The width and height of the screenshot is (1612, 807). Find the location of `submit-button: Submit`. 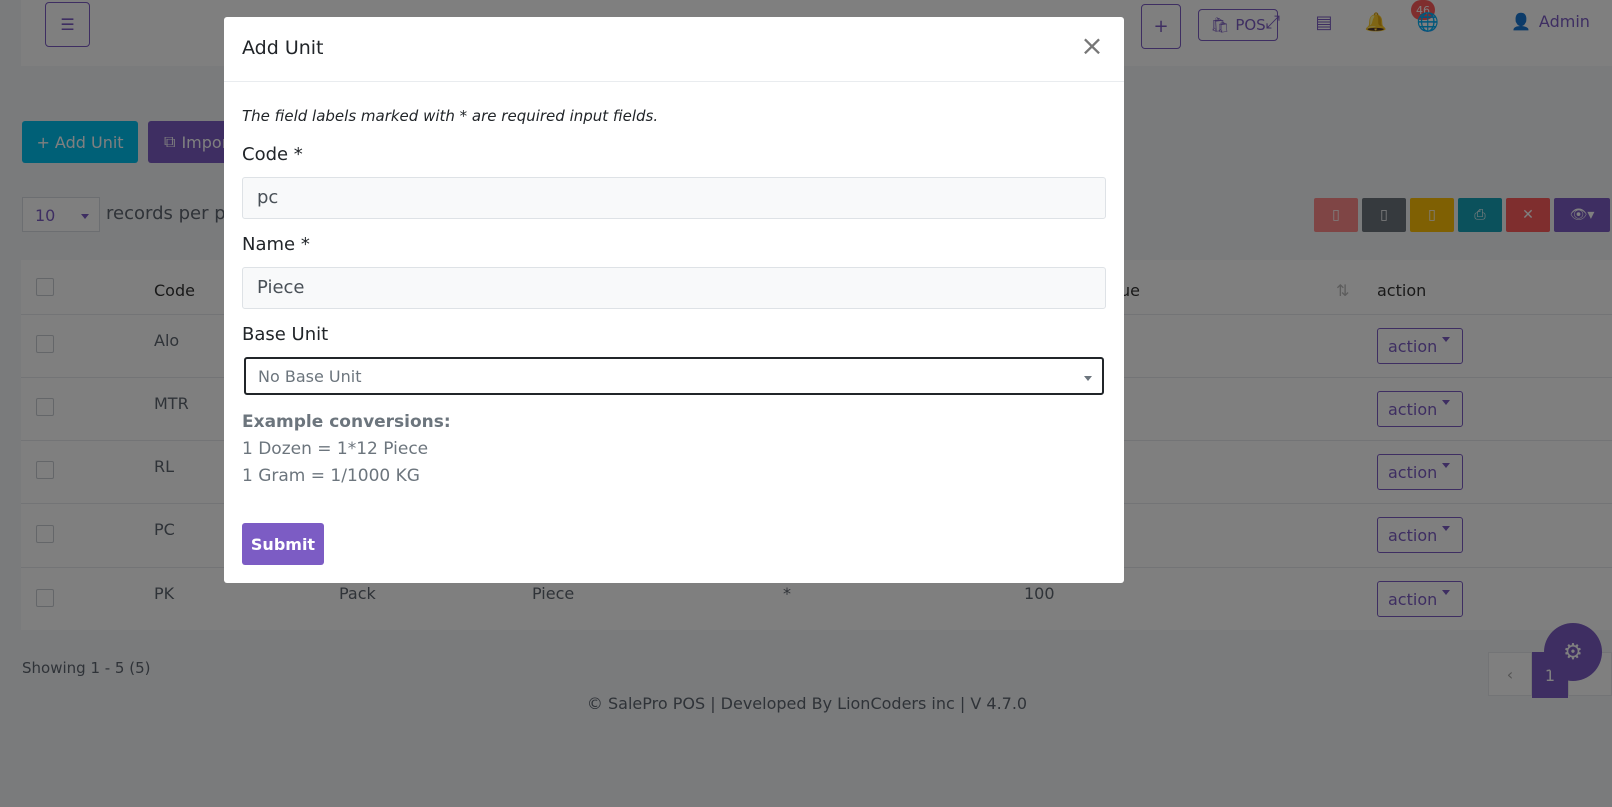

submit-button: Submit is located at coordinates (283, 544).